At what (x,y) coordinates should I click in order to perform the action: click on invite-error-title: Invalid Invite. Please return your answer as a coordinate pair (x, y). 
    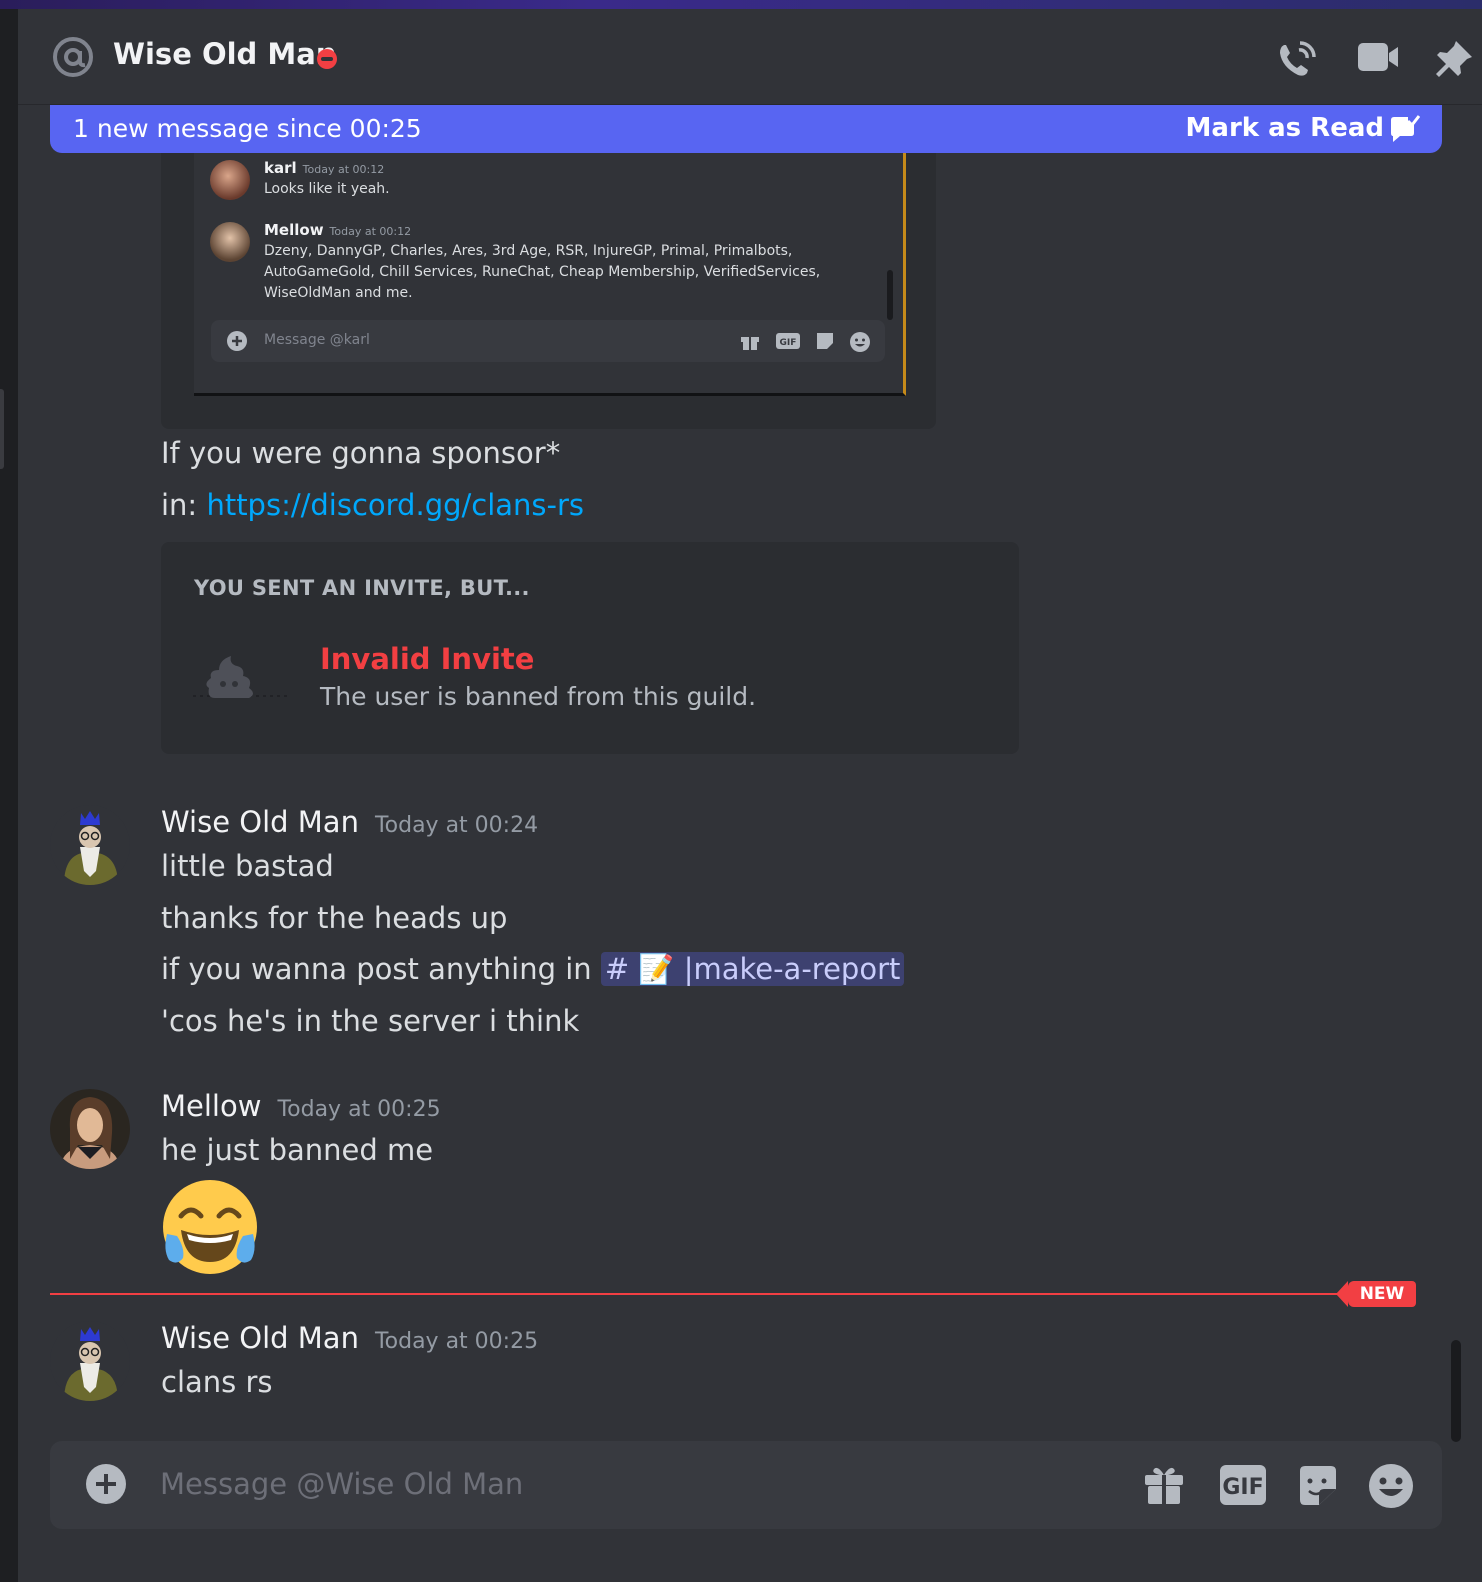
    Looking at the image, I should click on (427, 659).